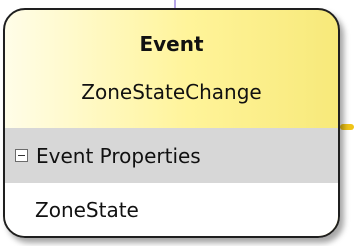 The width and height of the screenshot is (354, 246). What do you see at coordinates (347, 127) in the screenshot?
I see `connector-line-right` at bounding box center [347, 127].